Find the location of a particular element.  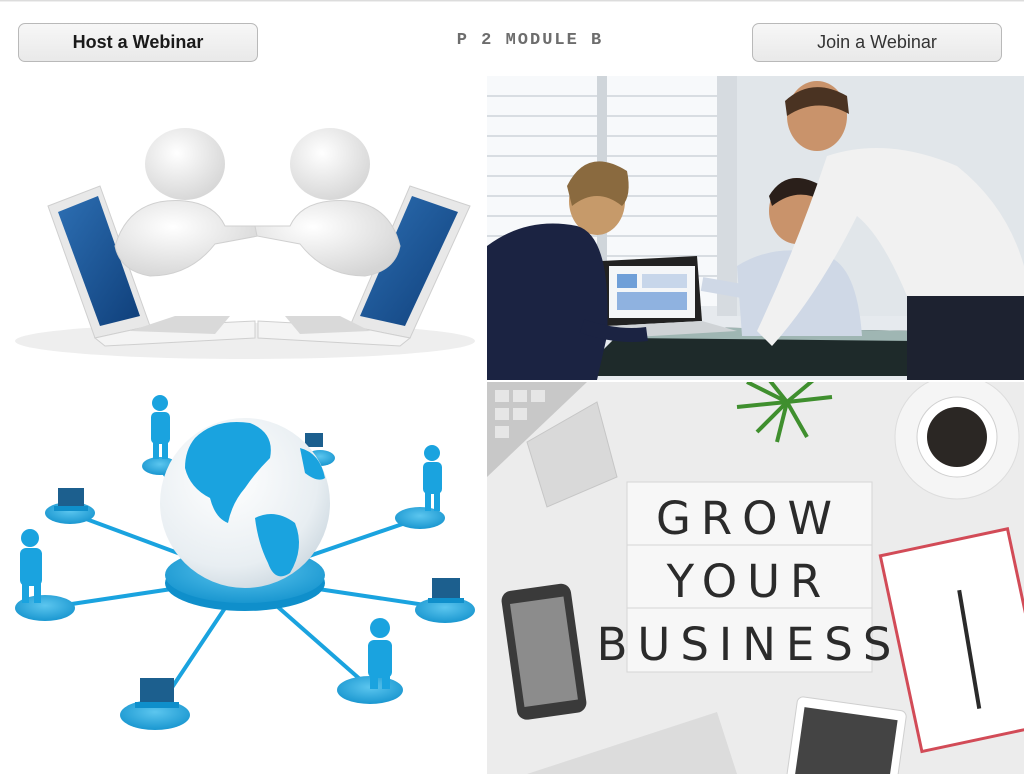

host-webinar-button: Host a Webinar is located at coordinates (138, 42).